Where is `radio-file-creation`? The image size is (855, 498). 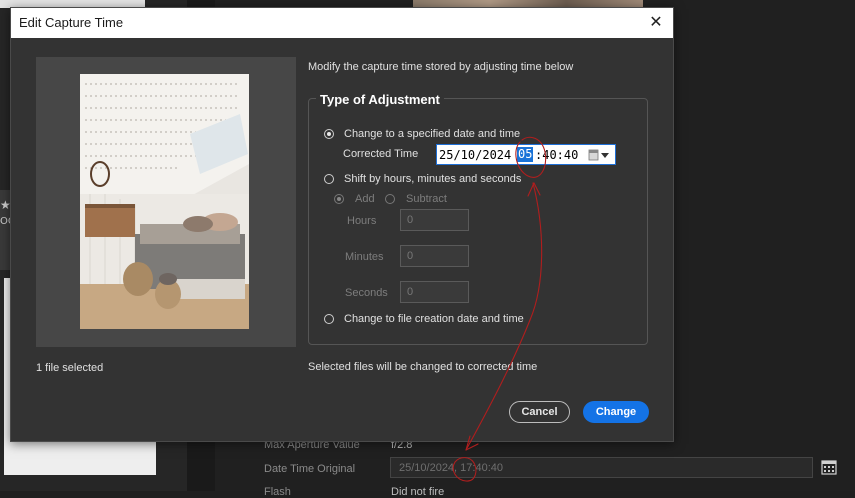
radio-file-creation is located at coordinates (329, 319).